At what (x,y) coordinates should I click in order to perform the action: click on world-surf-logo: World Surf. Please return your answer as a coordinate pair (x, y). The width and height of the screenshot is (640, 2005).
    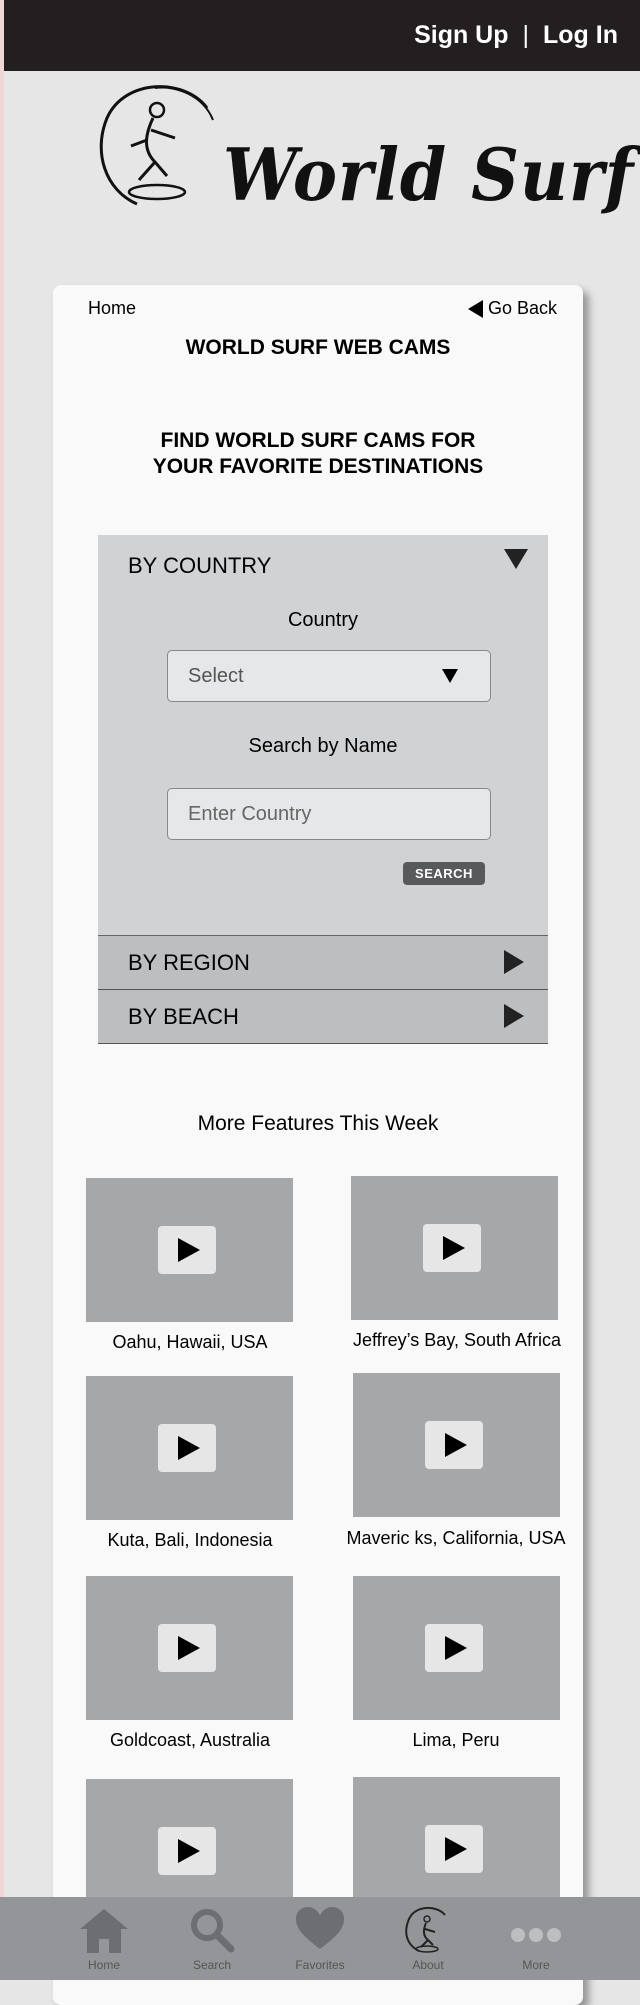
    Looking at the image, I should click on (364, 166).